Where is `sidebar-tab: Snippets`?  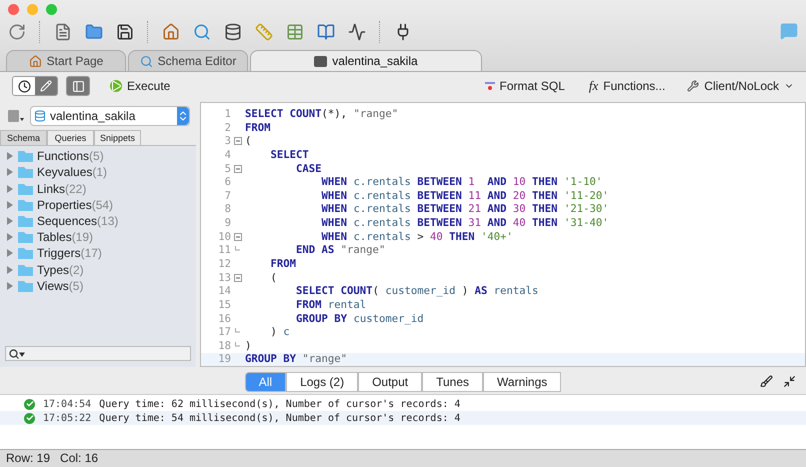
sidebar-tab: Snippets is located at coordinates (117, 138).